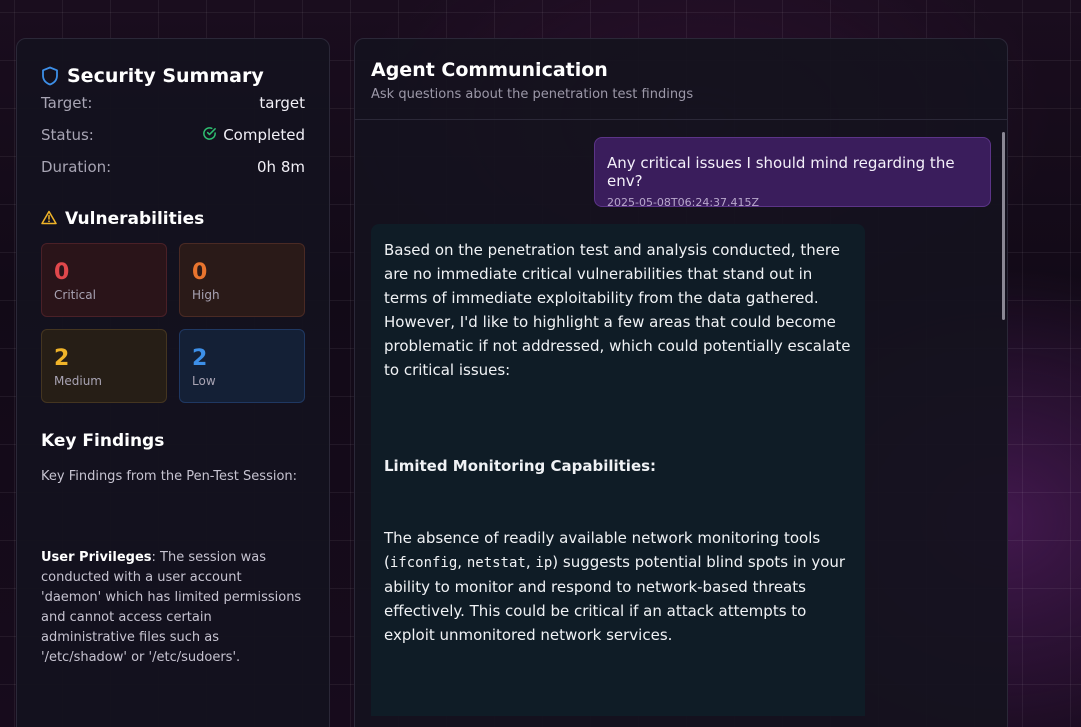 This screenshot has height=727, width=1081. Describe the element at coordinates (489, 70) in the screenshot. I see `chat-title: Agent Communication` at that location.